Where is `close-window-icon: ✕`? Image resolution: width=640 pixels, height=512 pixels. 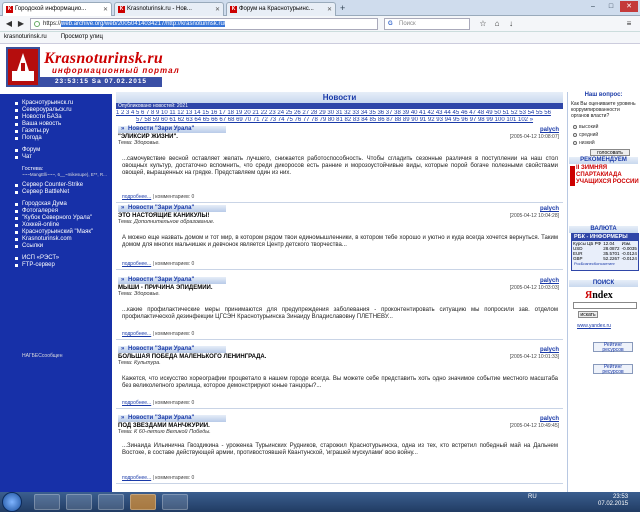 close-window-icon: ✕ is located at coordinates (629, 6).